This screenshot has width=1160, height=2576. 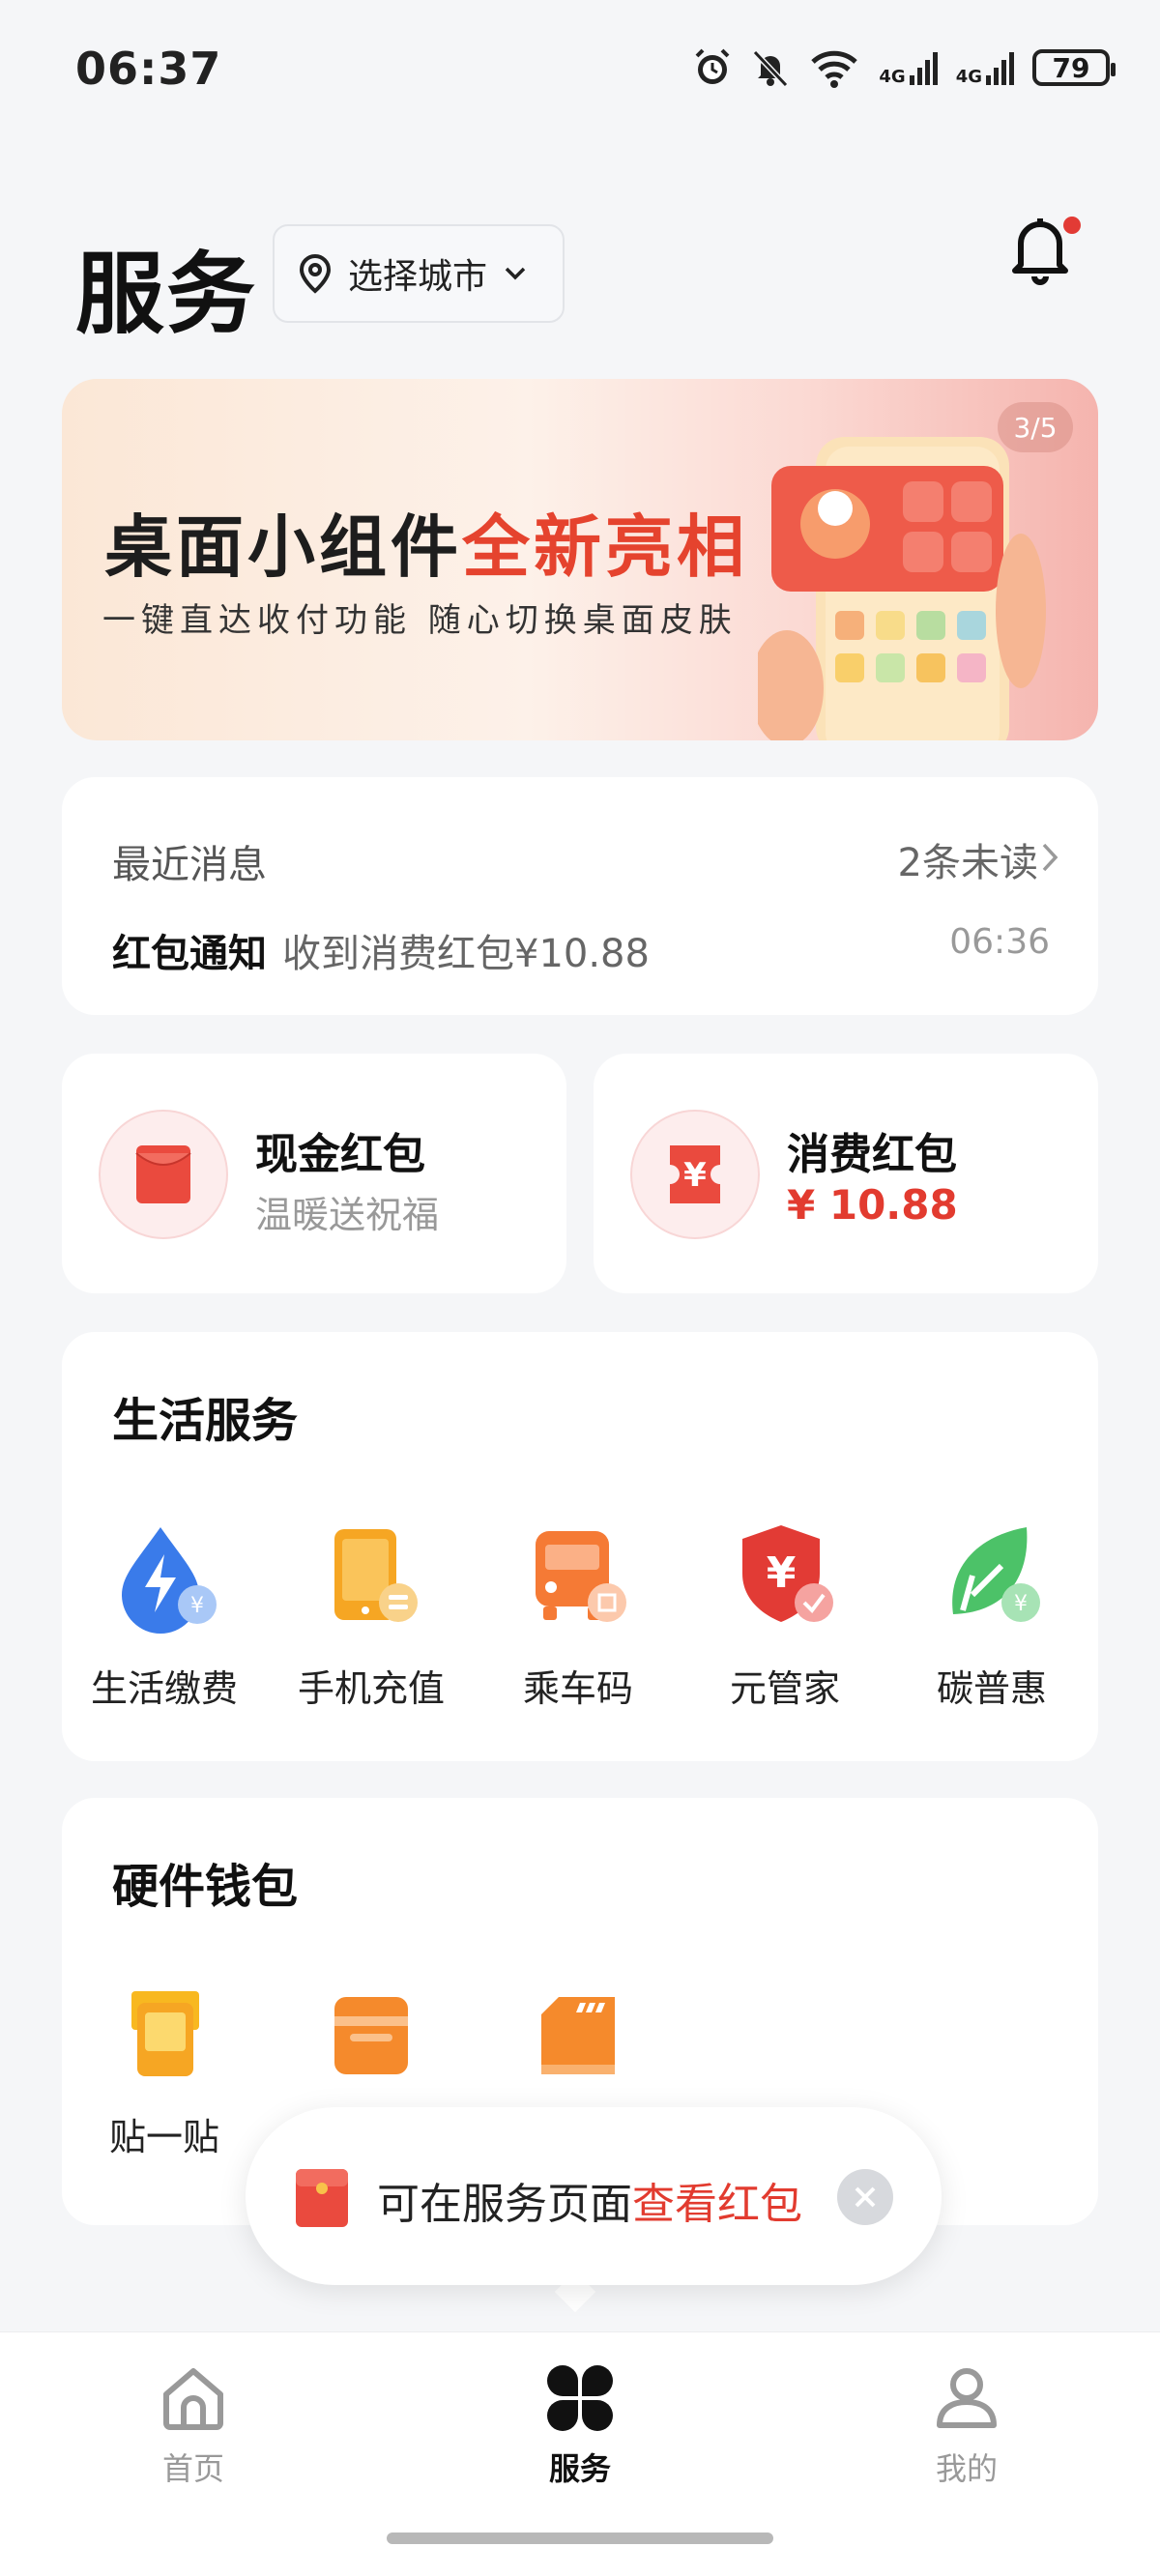 I want to click on life-services-title: 生活服务, so click(x=206, y=1421).